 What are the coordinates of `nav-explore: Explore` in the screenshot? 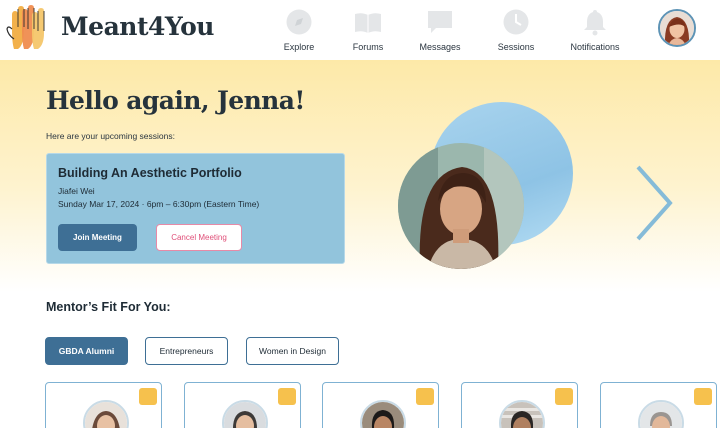 It's located at (299, 31).